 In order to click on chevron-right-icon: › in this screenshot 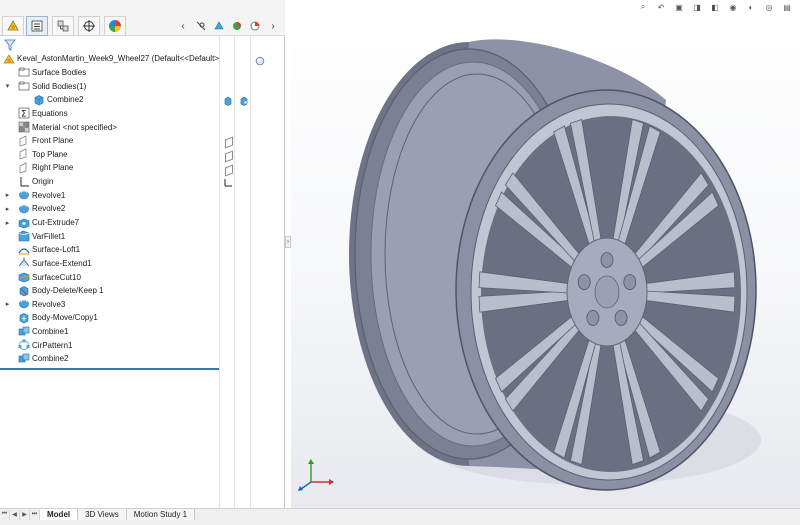, I will do `click(273, 26)`.